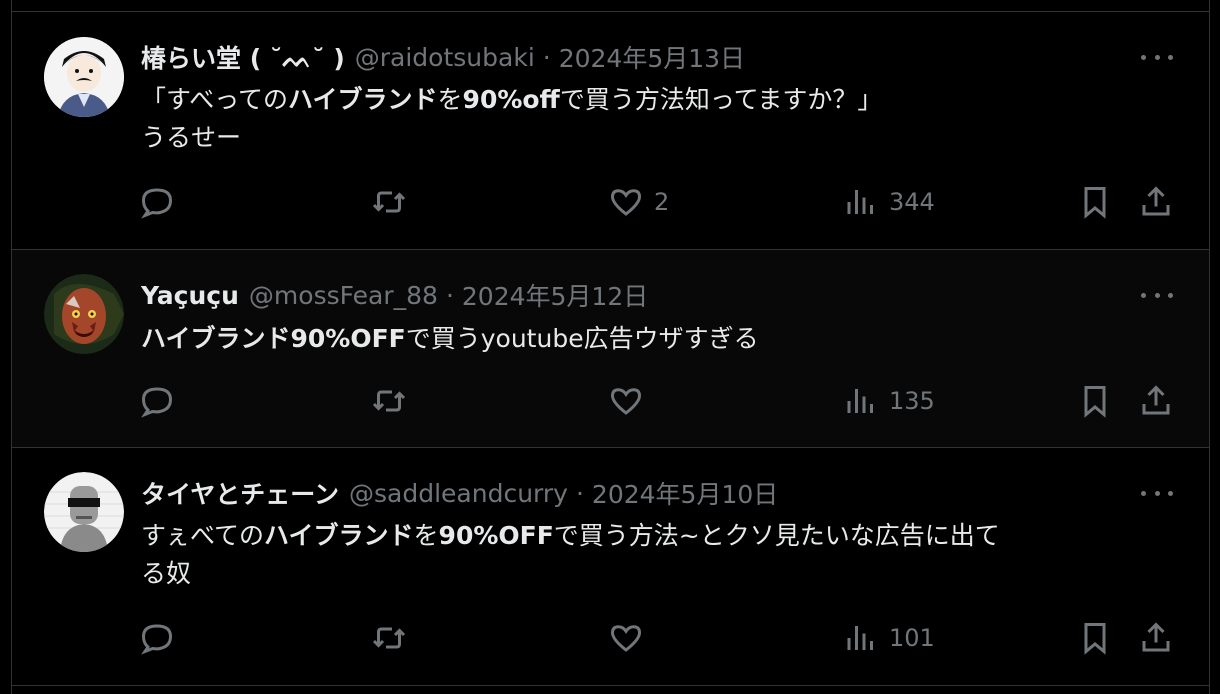  What do you see at coordinates (655, 574) in the screenshot?
I see `tweet-text-line: る奴` at bounding box center [655, 574].